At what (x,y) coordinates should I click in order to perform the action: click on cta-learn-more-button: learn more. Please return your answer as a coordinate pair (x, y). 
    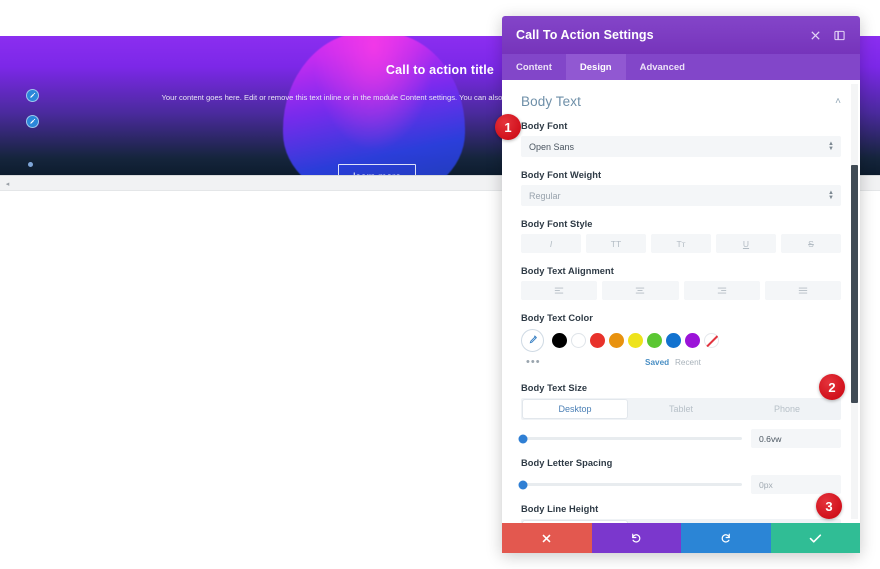
    Looking at the image, I should click on (377, 169).